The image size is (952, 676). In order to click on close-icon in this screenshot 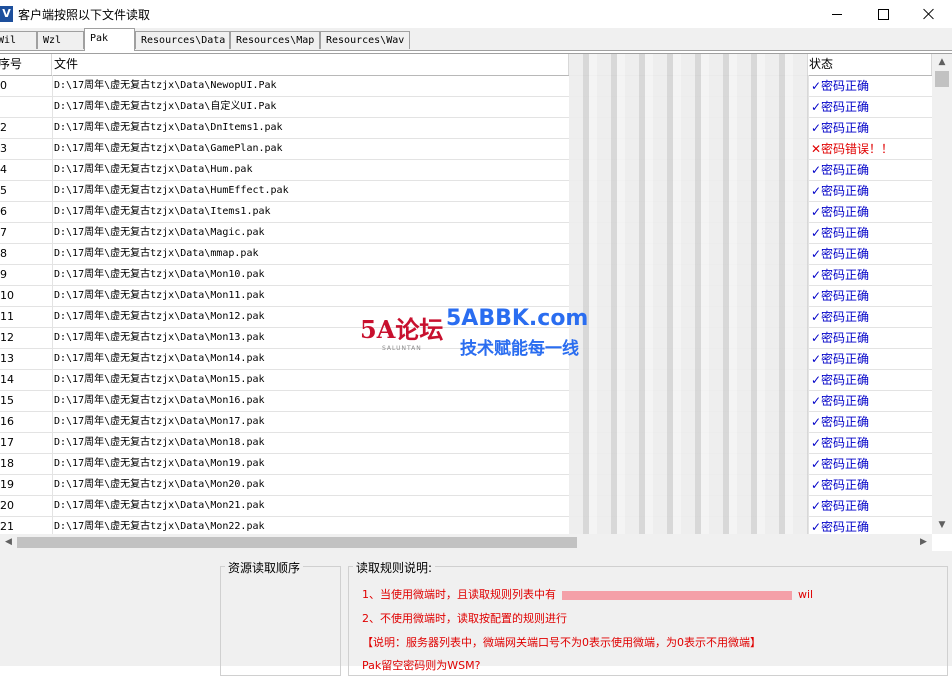, I will do `click(929, 14)`.